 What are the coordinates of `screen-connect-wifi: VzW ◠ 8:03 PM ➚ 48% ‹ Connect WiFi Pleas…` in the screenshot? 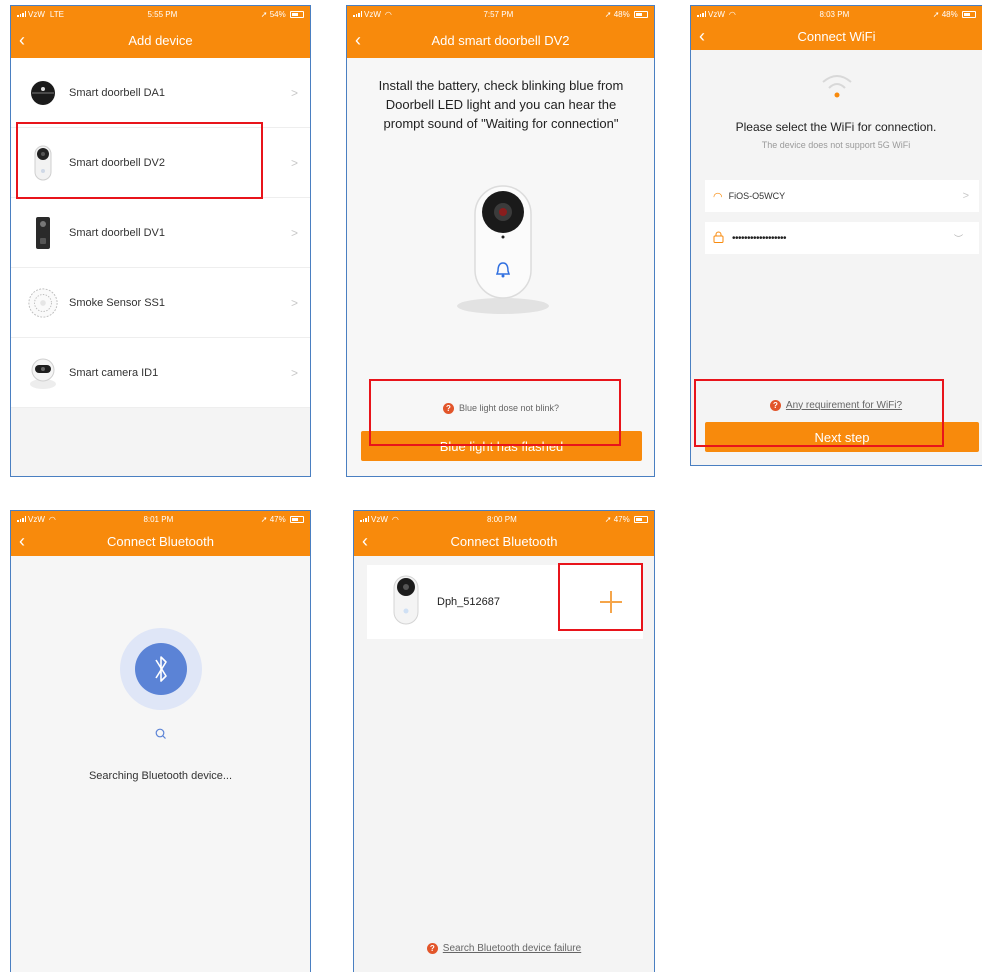 It's located at (836, 235).